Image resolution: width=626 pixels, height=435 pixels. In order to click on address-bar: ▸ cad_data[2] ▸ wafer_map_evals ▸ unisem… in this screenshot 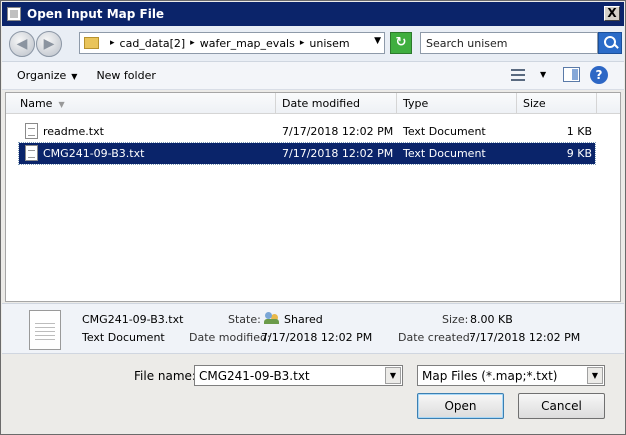, I will do `click(232, 43)`.